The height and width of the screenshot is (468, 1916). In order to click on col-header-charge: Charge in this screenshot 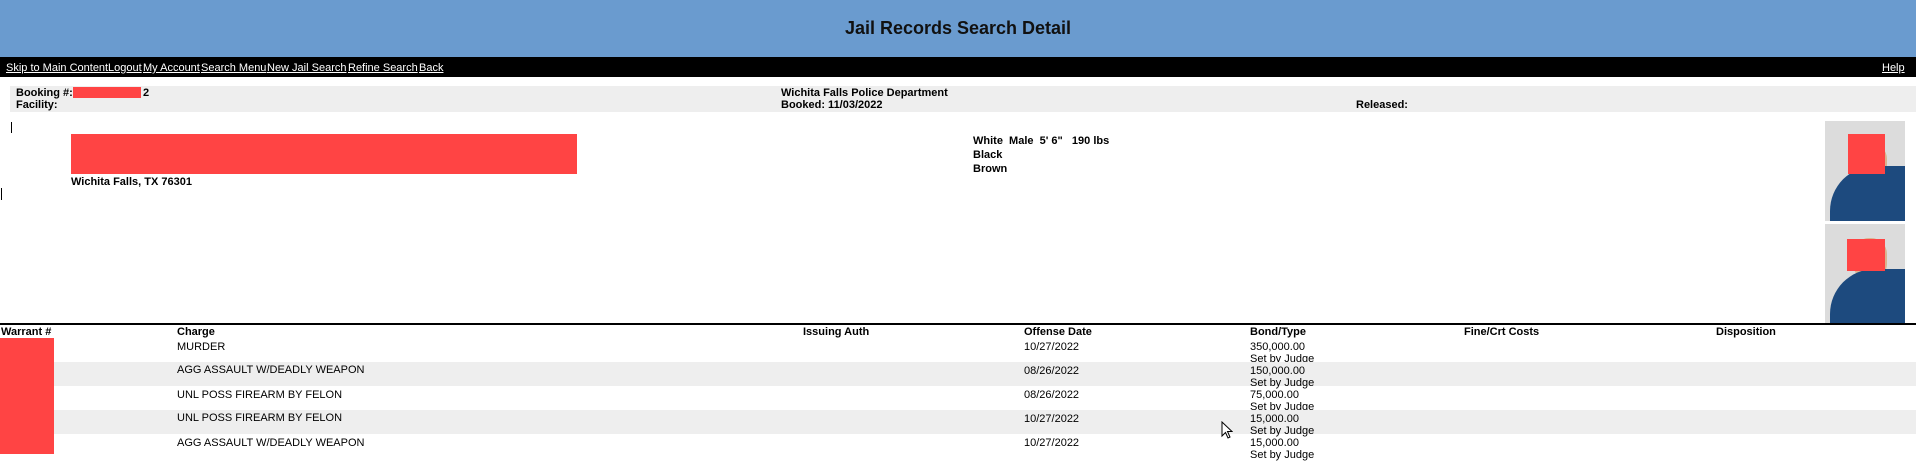, I will do `click(196, 332)`.